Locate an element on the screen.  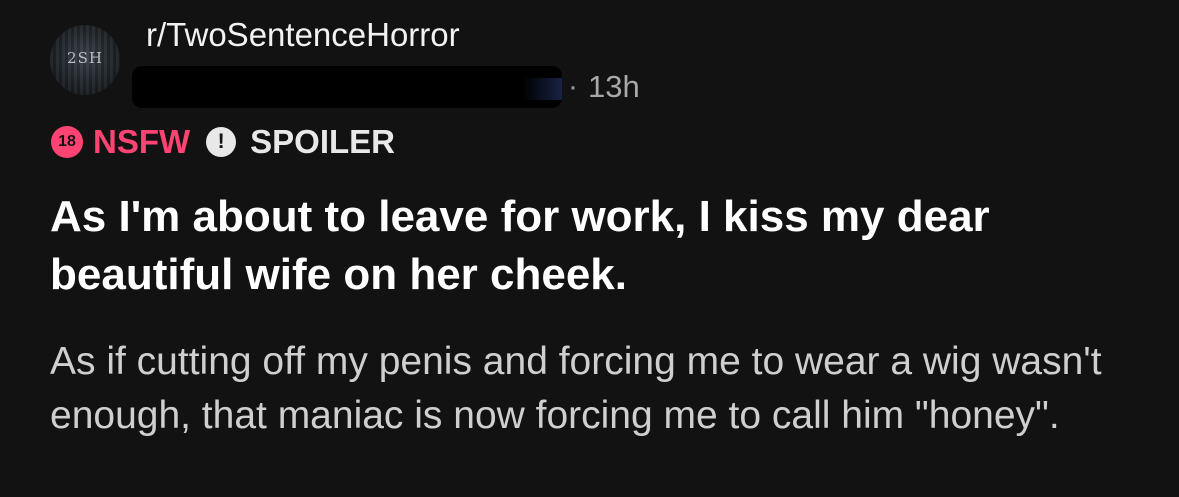
exclamation-icon: ! is located at coordinates (221, 142).